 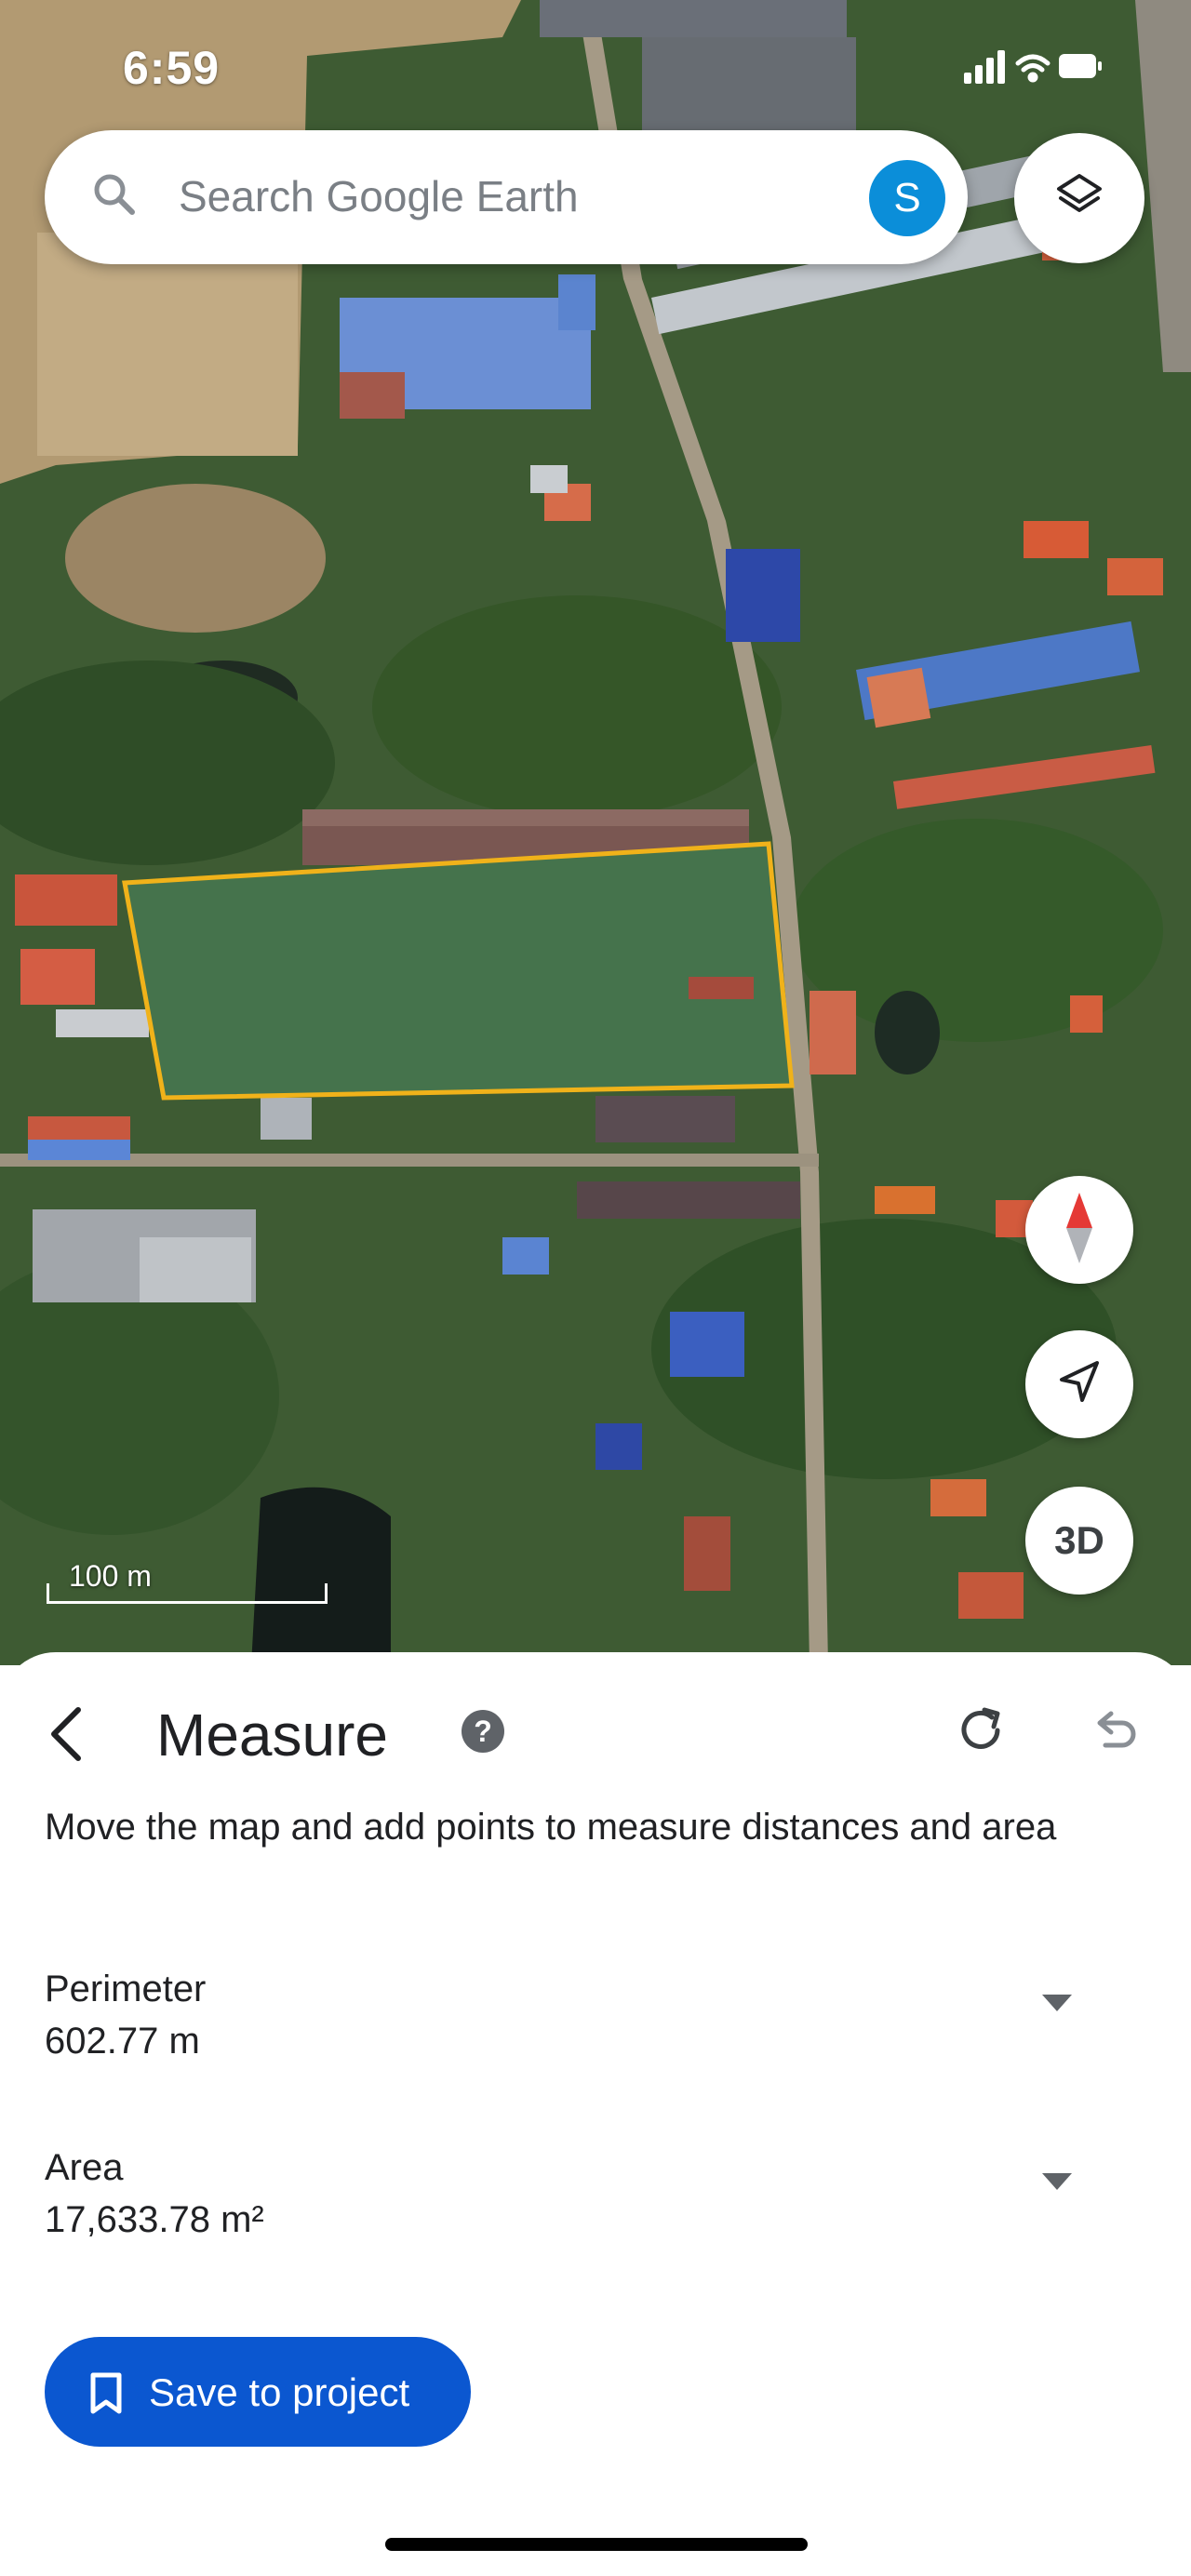 I want to click on scale-bar, so click(x=187, y=1593).